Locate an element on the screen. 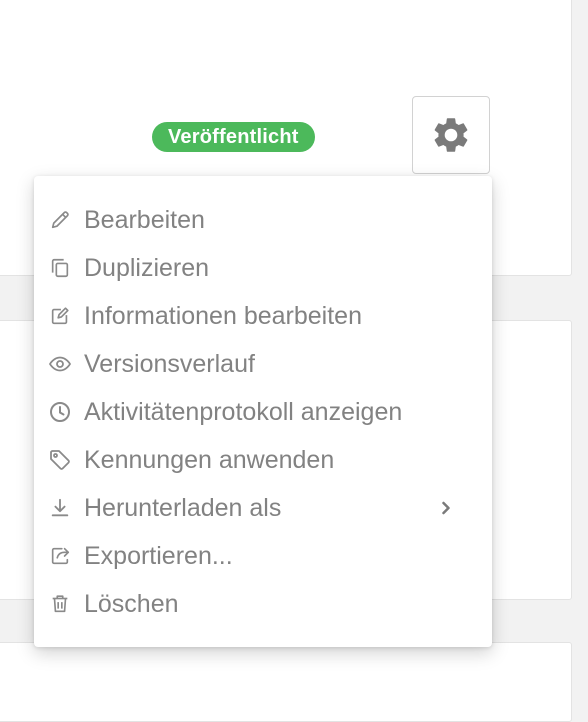 This screenshot has width=588, height=722. menu-item-label: Löschen is located at coordinates (131, 603).